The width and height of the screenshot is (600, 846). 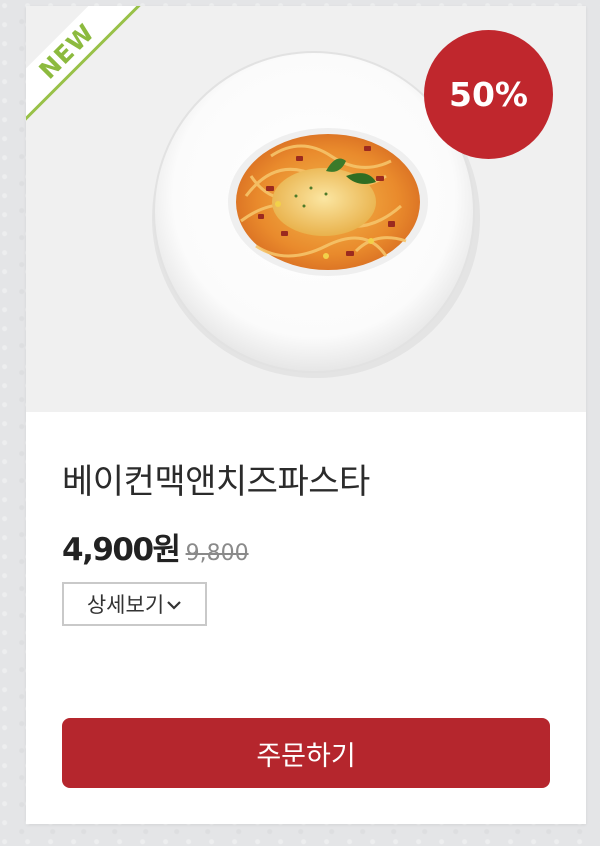 I want to click on sale-price: 4,900원, so click(x=121, y=550).